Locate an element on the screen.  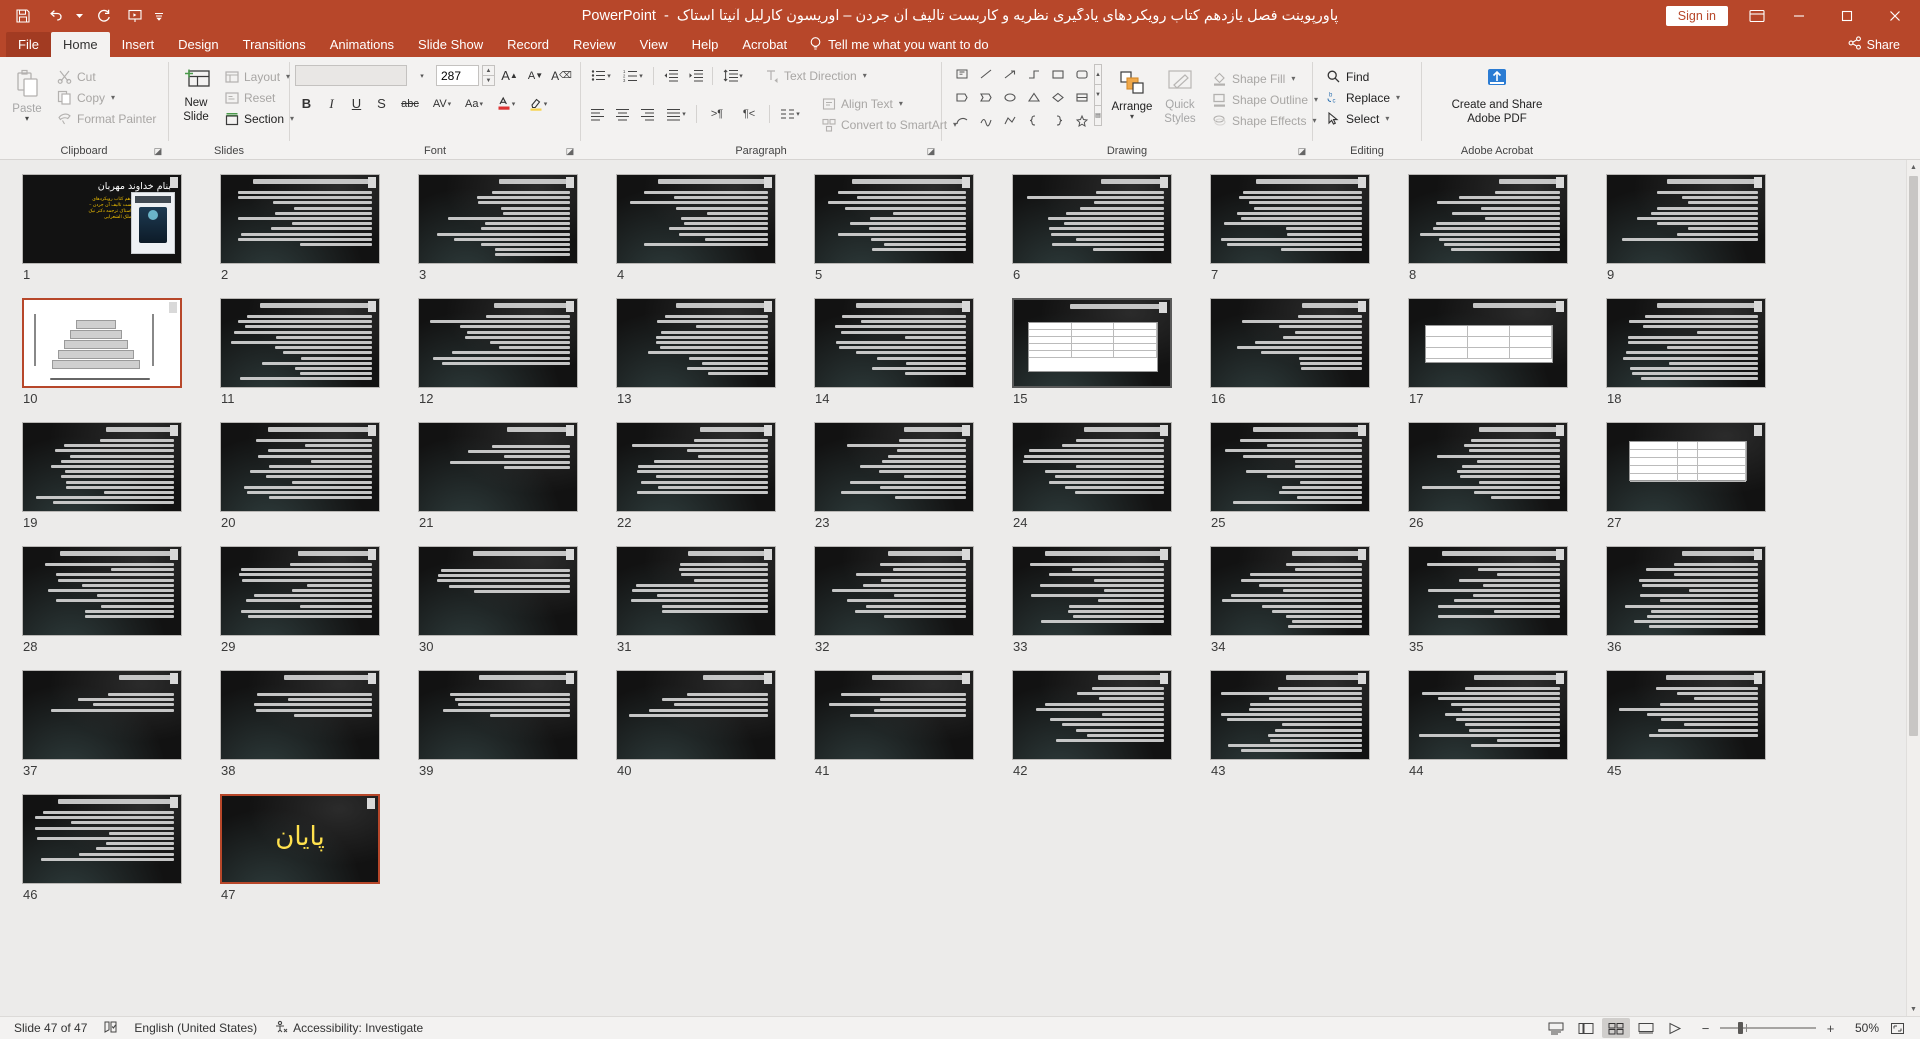
select-caret-icon: ▾ is located at coordinates (1387, 118).